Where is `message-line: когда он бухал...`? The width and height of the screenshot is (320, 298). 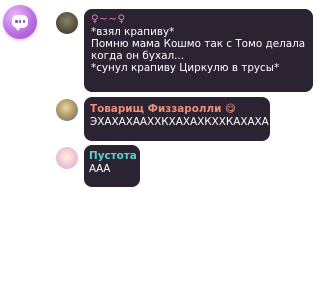 message-line: когда он бухал... is located at coordinates (138, 56).